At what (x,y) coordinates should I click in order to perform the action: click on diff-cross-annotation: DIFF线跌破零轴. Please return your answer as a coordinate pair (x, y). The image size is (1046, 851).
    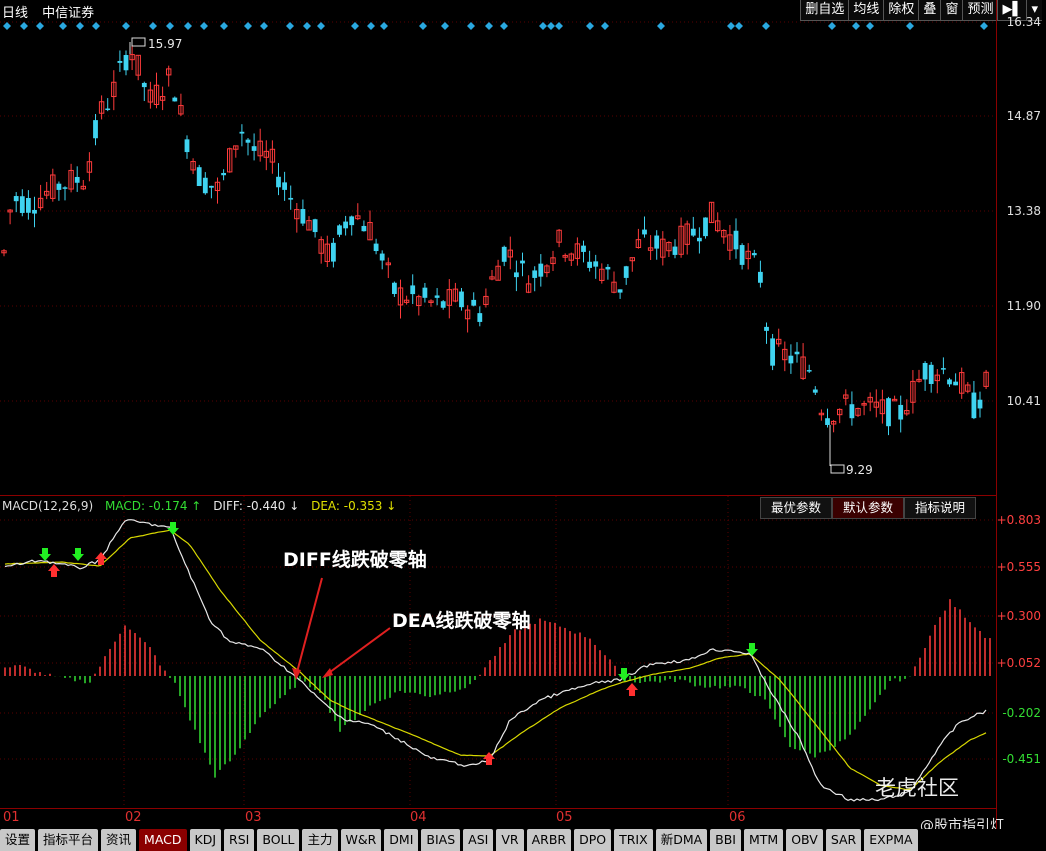
    Looking at the image, I should click on (355, 560).